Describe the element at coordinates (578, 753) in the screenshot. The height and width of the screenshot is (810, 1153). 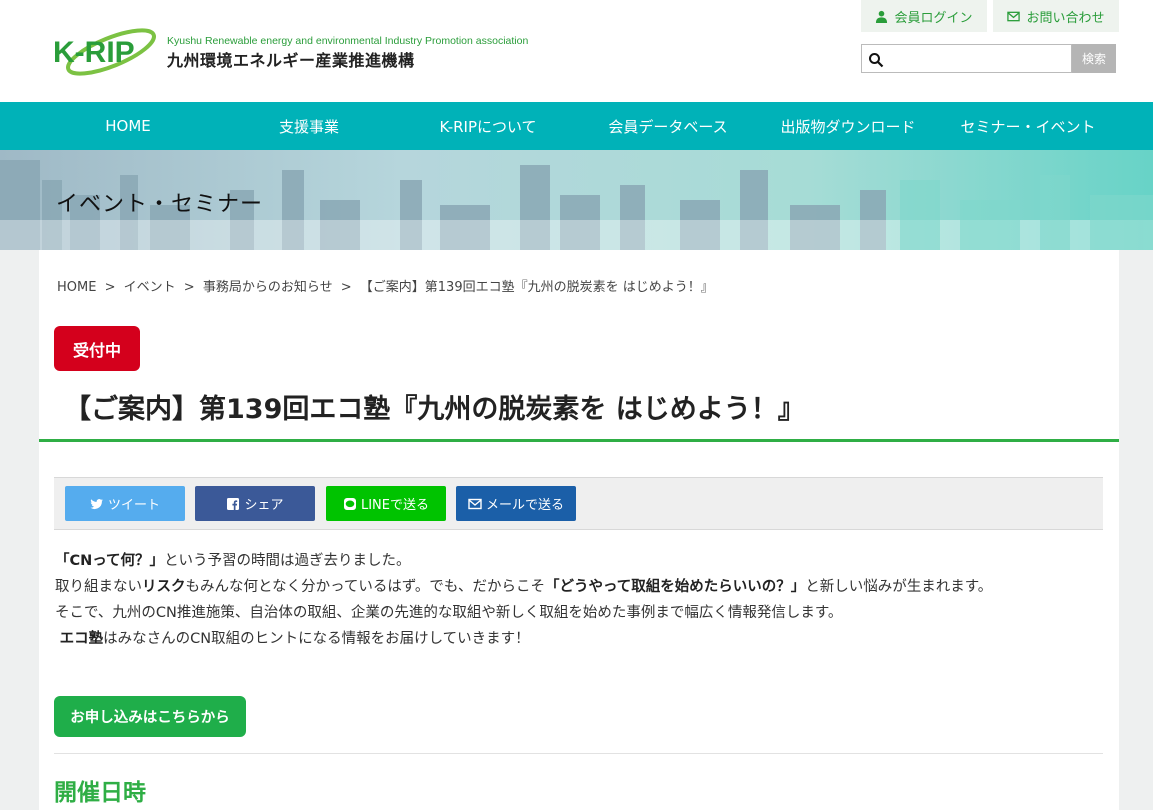
I see `section-divider` at that location.